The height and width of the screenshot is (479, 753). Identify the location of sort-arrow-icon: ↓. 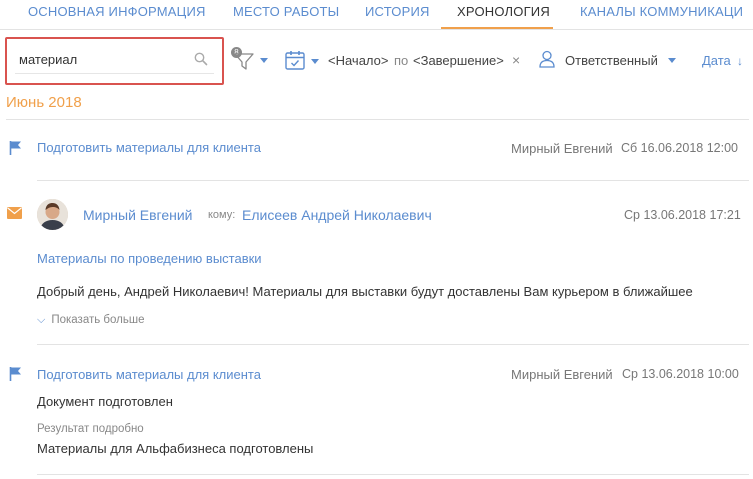
(740, 61).